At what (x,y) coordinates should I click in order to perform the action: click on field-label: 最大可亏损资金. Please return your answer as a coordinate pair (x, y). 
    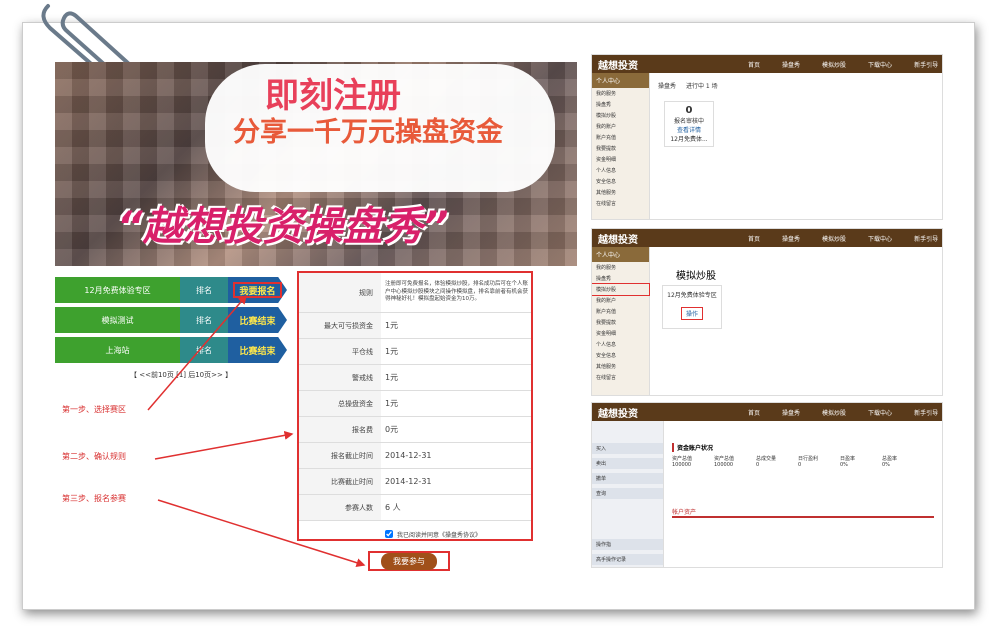
    Looking at the image, I should click on (340, 325).